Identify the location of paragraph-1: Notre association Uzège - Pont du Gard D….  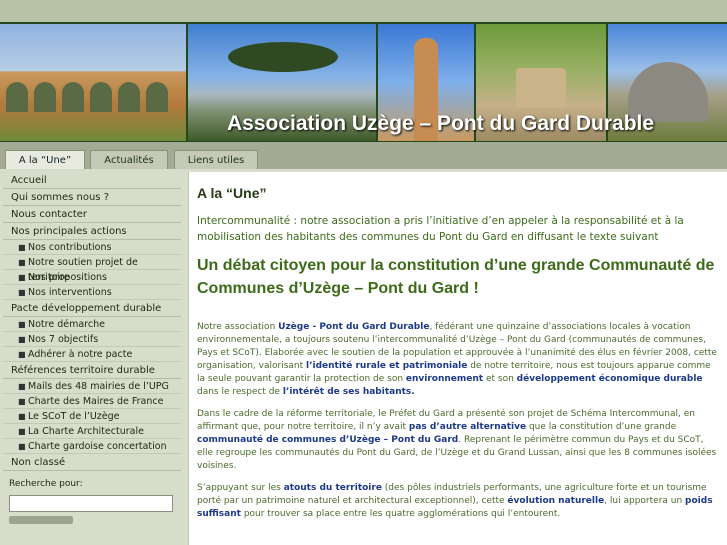
(457, 359).